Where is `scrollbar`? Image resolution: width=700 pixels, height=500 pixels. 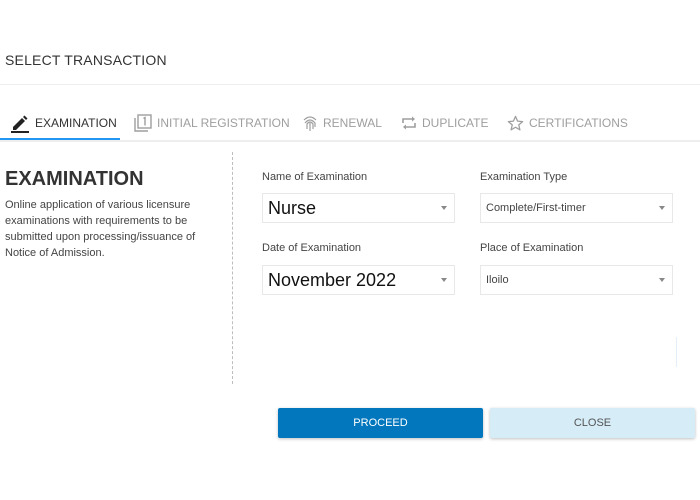
scrollbar is located at coordinates (676, 352).